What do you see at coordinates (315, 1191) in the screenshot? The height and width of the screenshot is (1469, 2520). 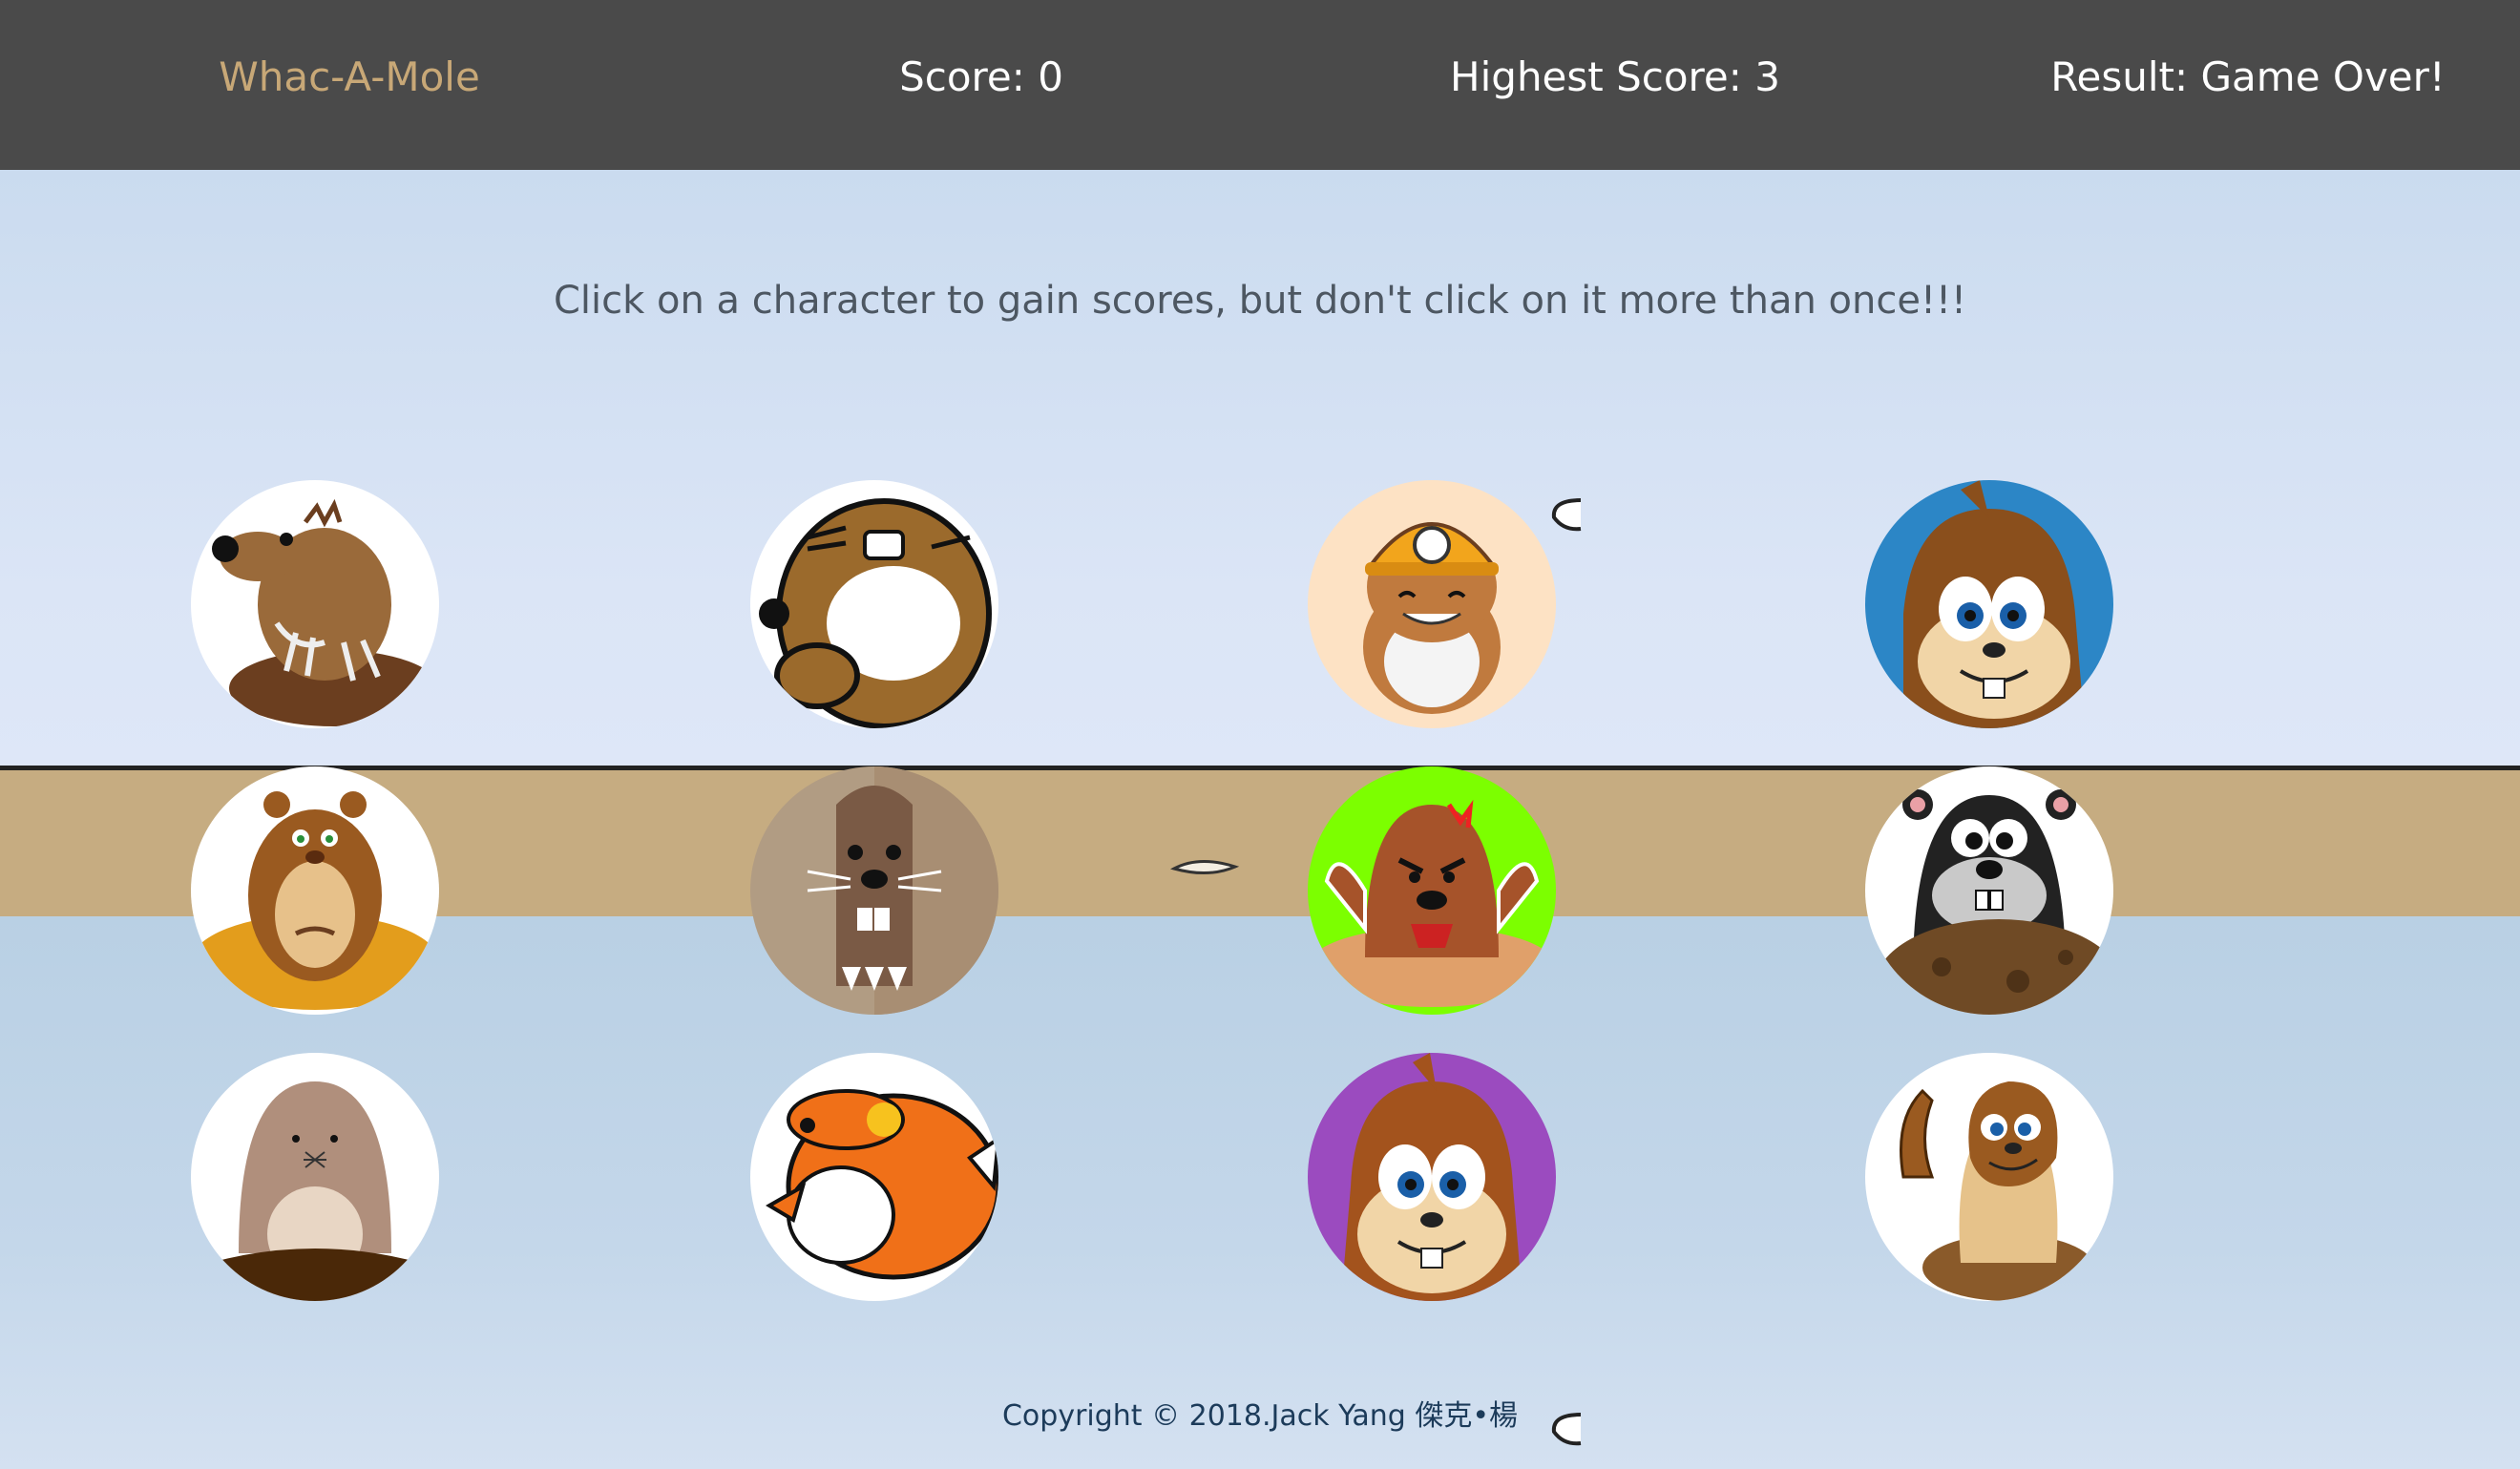 I see `simple-mole-icon` at bounding box center [315, 1191].